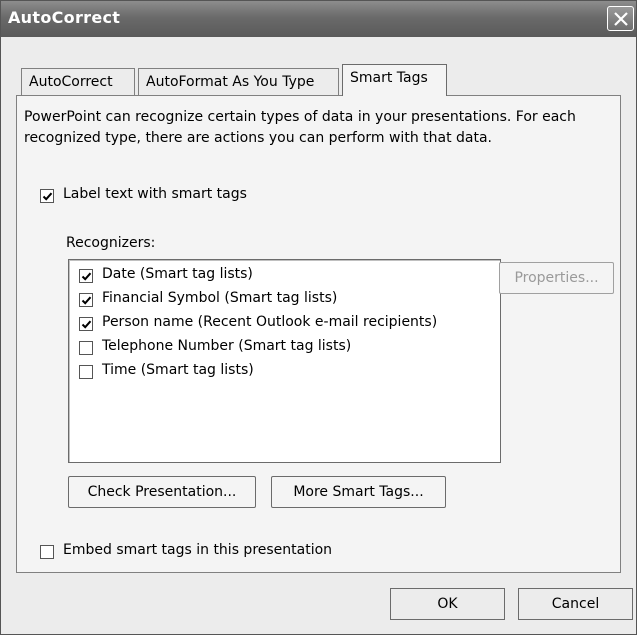  Describe the element at coordinates (389, 78) in the screenshot. I see `tab-label: Smart Tags` at that location.